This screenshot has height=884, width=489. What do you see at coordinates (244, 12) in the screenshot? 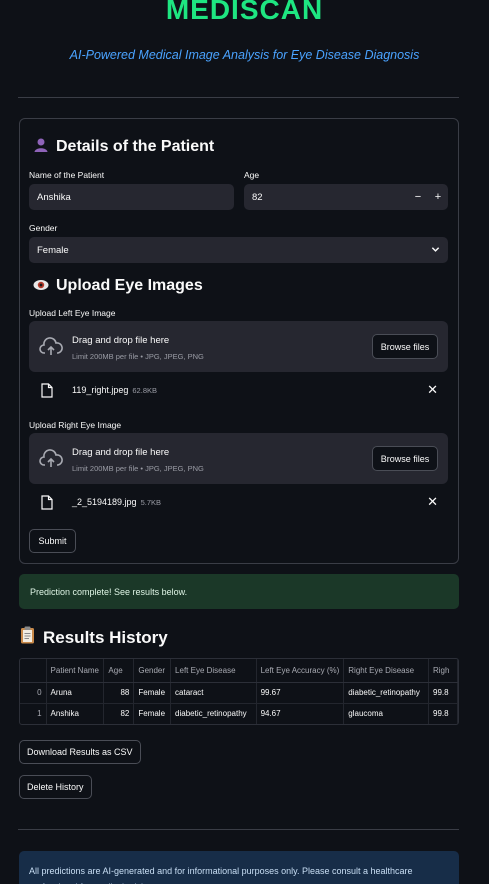
I see `app-title: MEDISCAN` at bounding box center [244, 12].